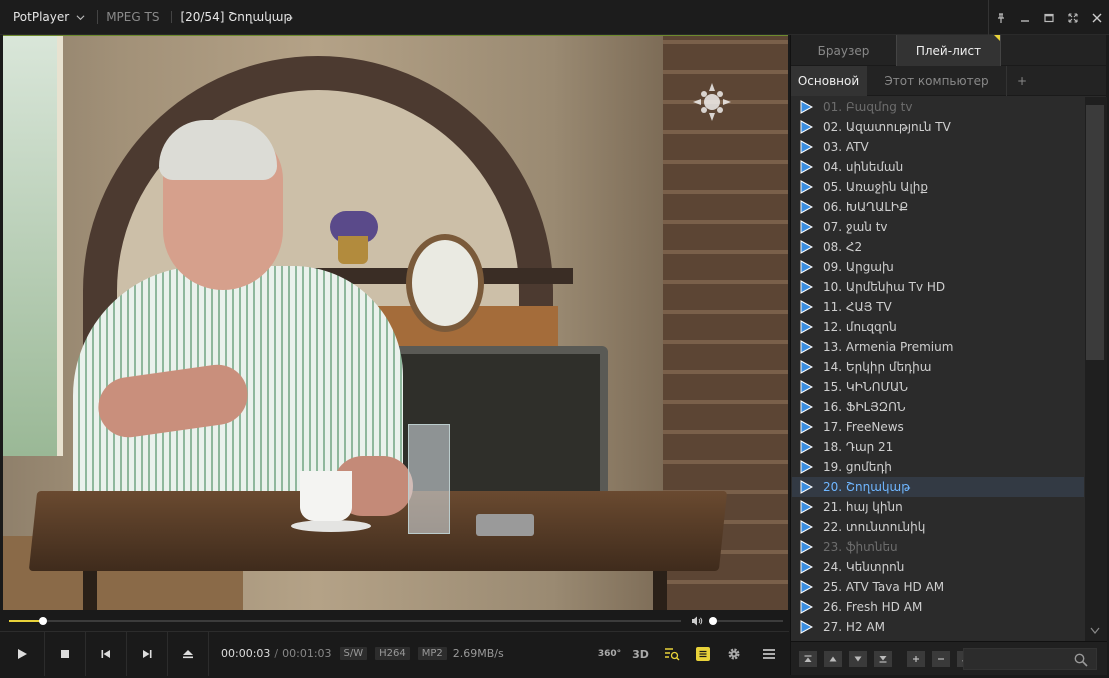  Describe the element at coordinates (938, 187) in the screenshot. I see `playlist-item: 05. Առաջին Ալիք` at that location.